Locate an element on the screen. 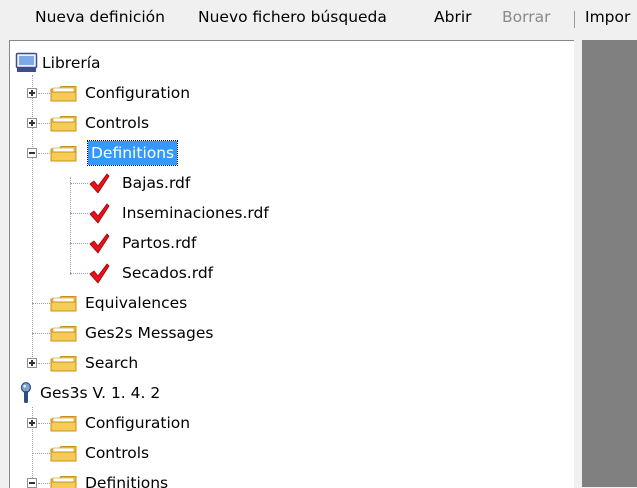 This screenshot has height=488, width=637. tree-file-inseminaciones: Inseminaciones.rdf is located at coordinates (290, 213).